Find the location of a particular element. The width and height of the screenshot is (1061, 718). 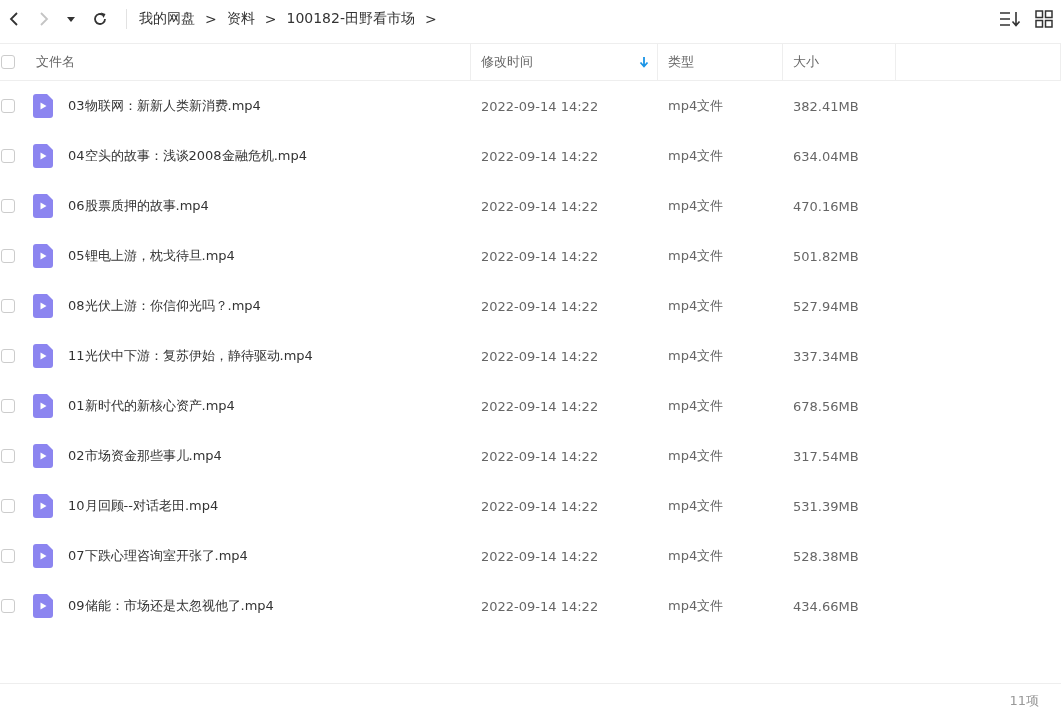

file-size: 470.16MB is located at coordinates (826, 206).